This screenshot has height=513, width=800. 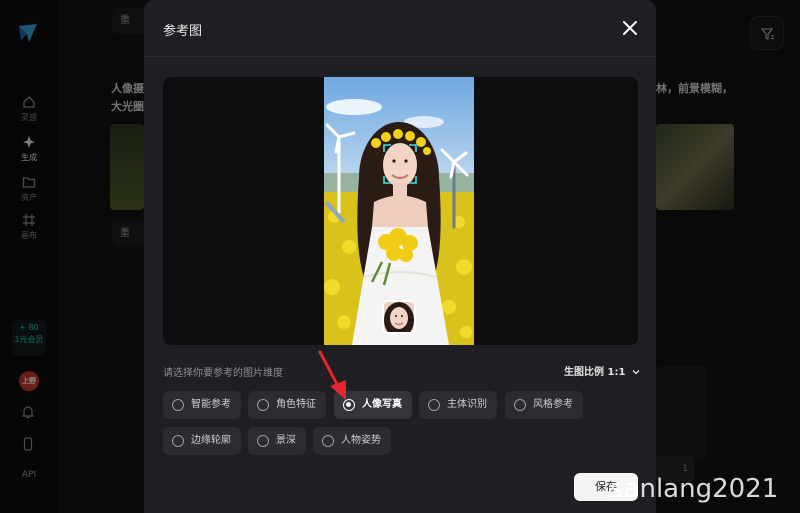 I want to click on option-label: 角色特征, so click(x=296, y=404).